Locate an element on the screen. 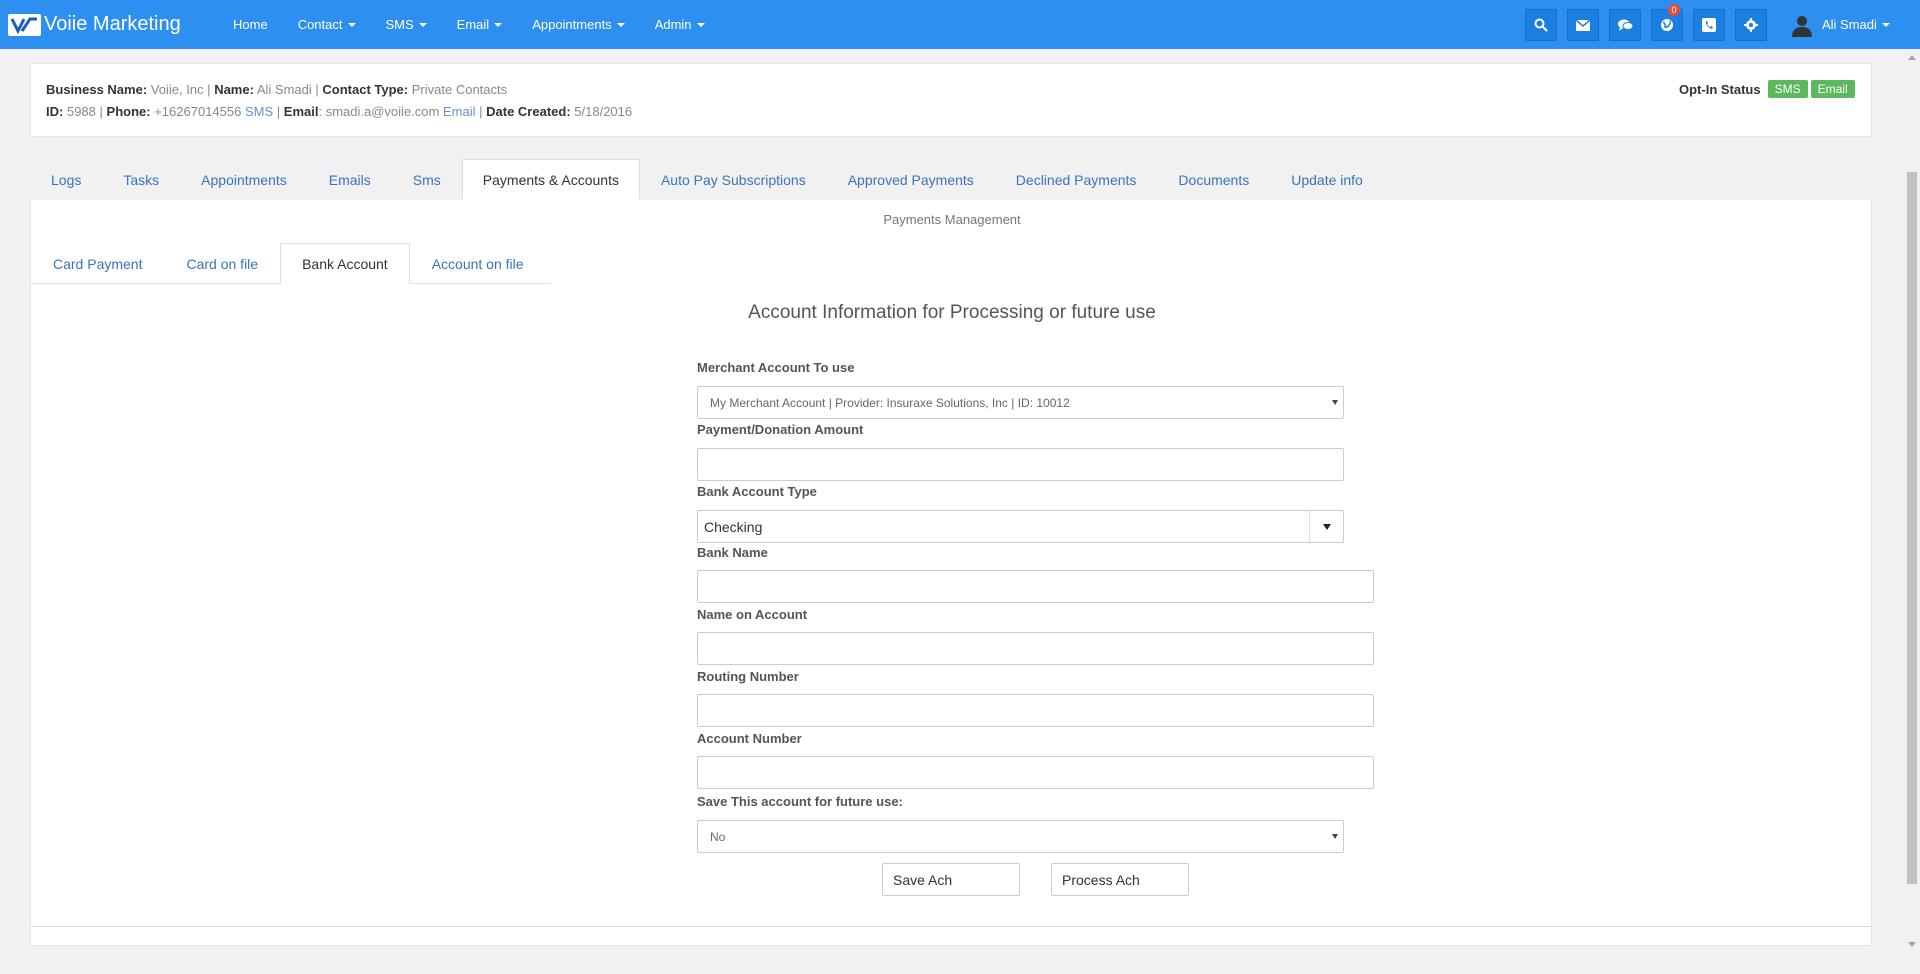 This screenshot has height=974, width=1920. bank-name-label: Bank Name is located at coordinates (732, 552).